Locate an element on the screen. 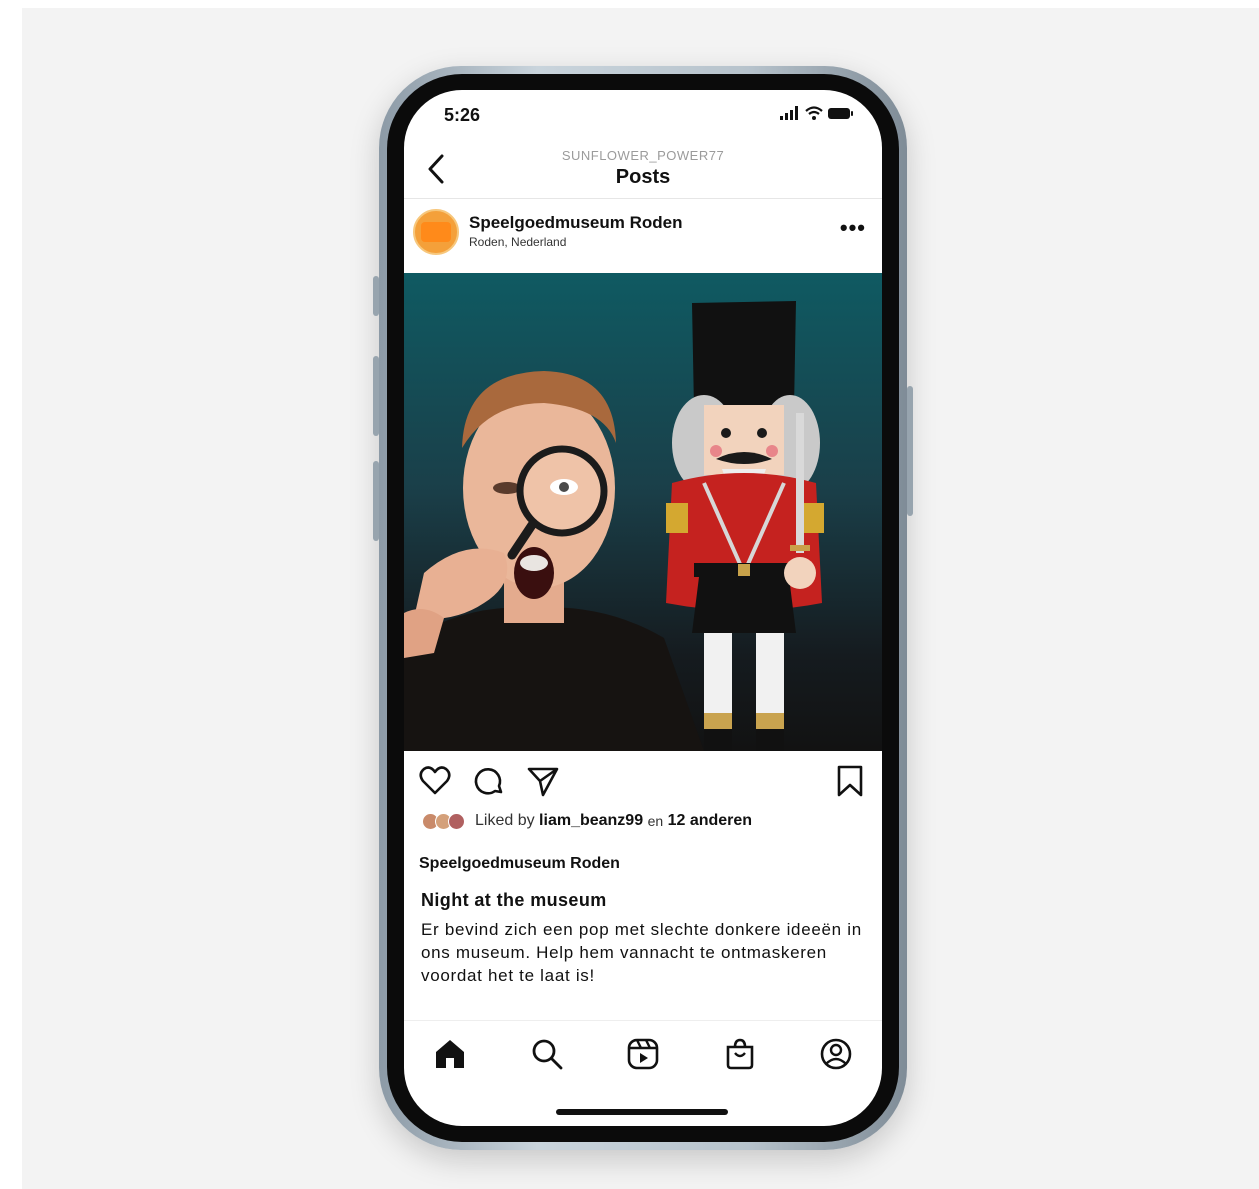 The image size is (1259, 1189). likes-others-count: 12 anderen is located at coordinates (710, 821).